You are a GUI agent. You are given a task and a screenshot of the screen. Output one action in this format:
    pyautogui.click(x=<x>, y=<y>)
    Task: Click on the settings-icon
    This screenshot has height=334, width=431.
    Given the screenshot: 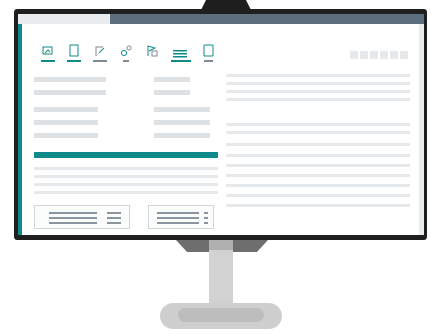 What is the action you would take?
    pyautogui.click(x=126, y=53)
    